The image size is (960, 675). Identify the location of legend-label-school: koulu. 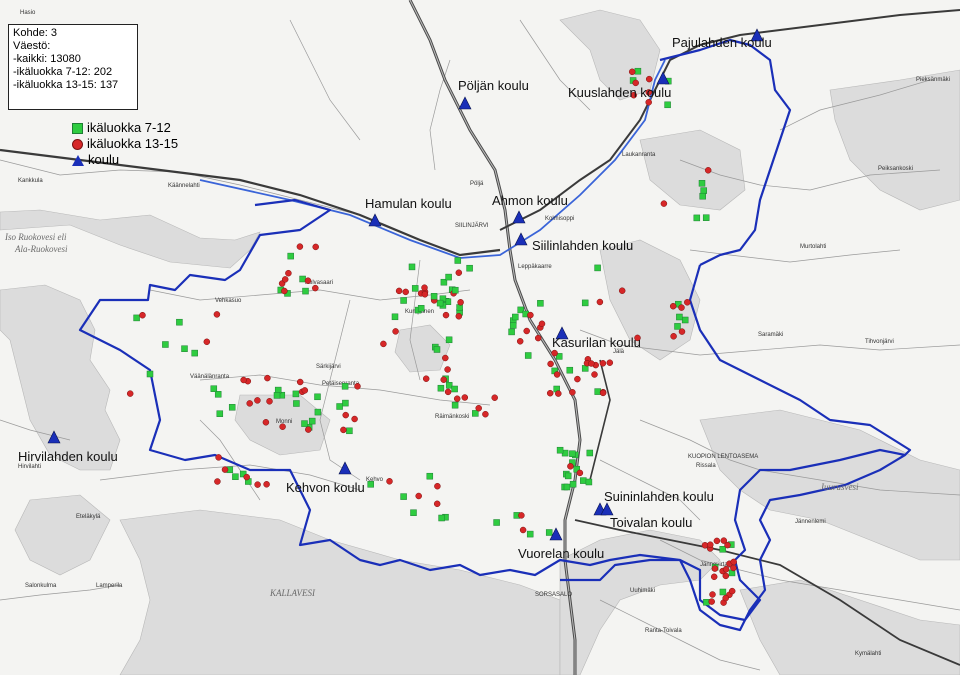
(104, 159).